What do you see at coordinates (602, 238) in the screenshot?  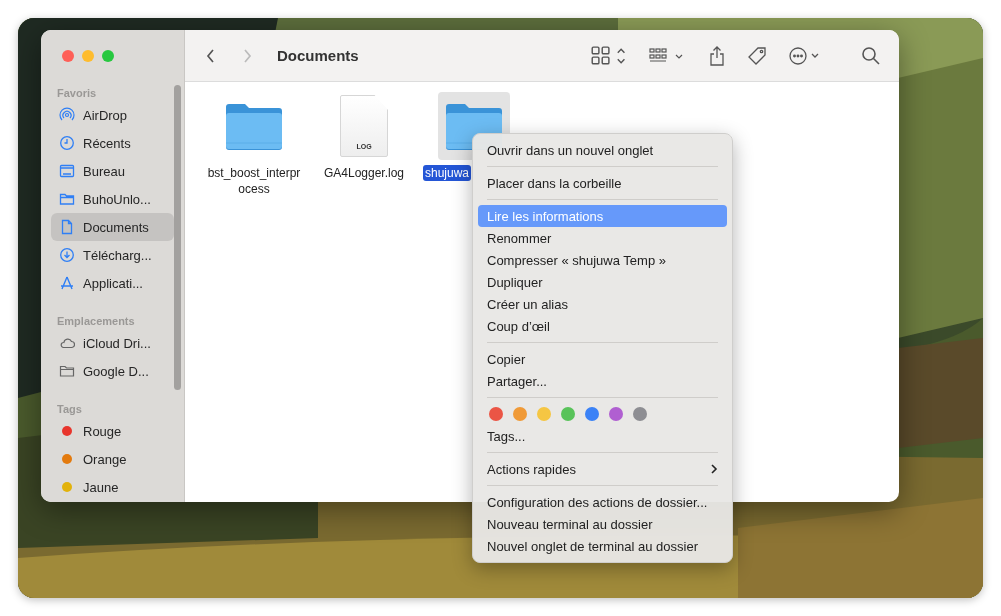 I see `menu-item: Renommer` at bounding box center [602, 238].